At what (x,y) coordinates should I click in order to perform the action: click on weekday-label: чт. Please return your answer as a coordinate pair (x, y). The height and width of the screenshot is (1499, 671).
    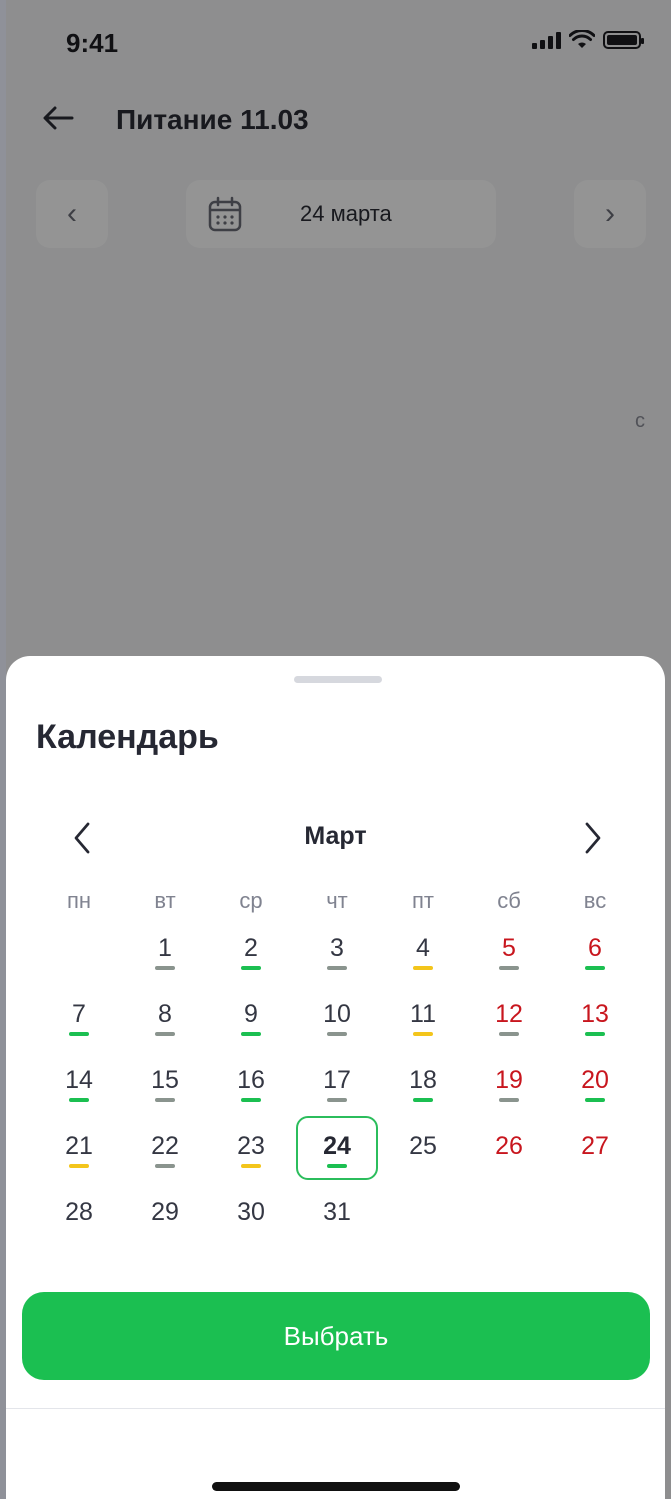
    Looking at the image, I should click on (337, 900).